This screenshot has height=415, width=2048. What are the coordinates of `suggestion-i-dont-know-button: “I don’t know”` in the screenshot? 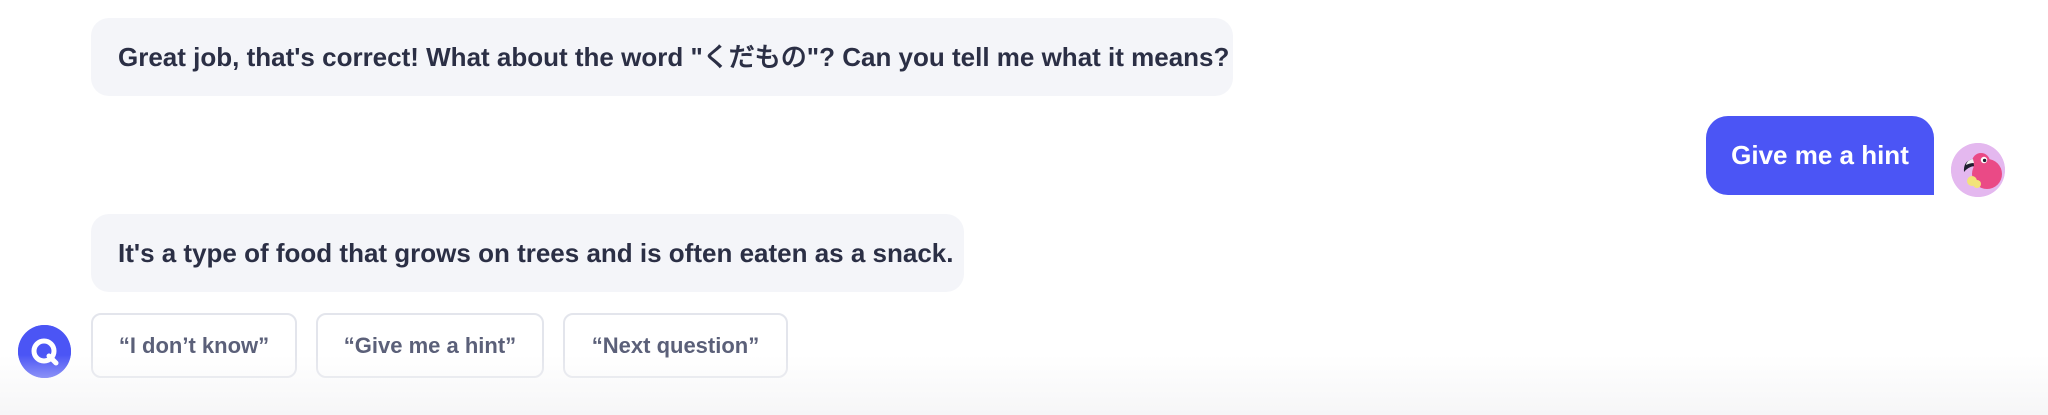 It's located at (194, 345).